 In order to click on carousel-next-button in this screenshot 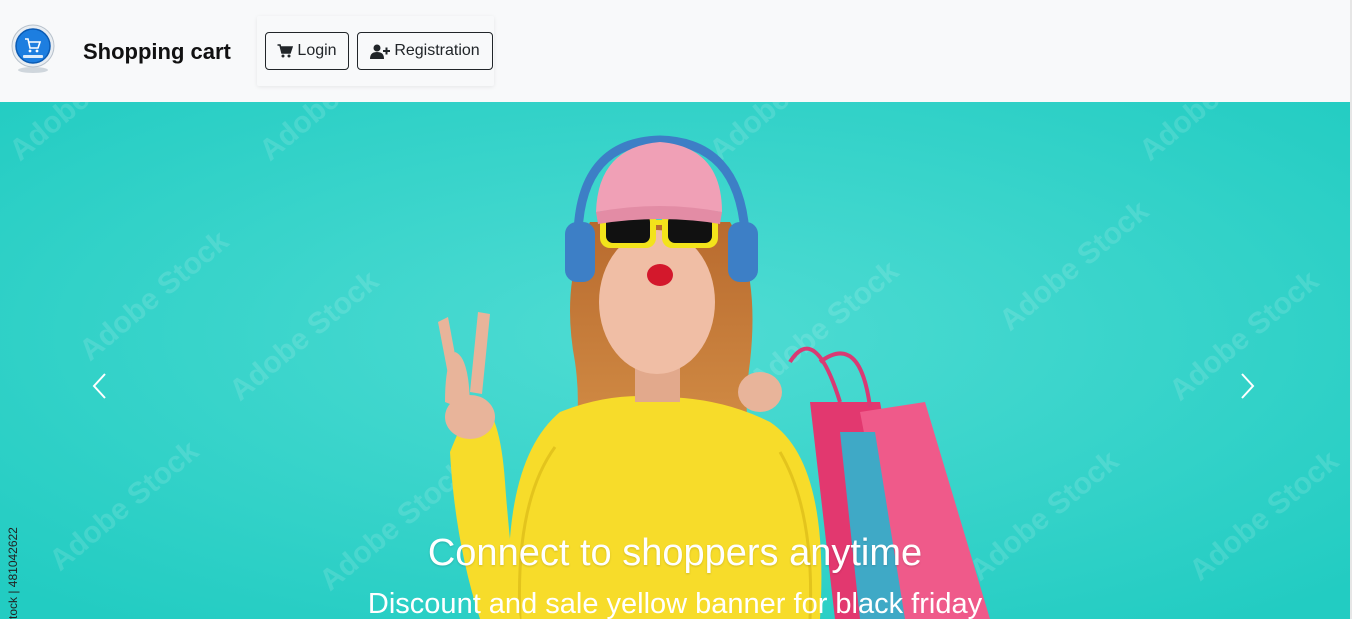, I will do `click(1248, 388)`.